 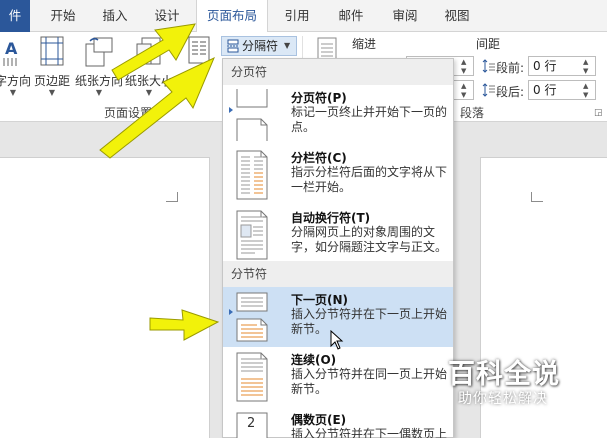 What do you see at coordinates (167, 16) in the screenshot?
I see `tab-design: 设计` at bounding box center [167, 16].